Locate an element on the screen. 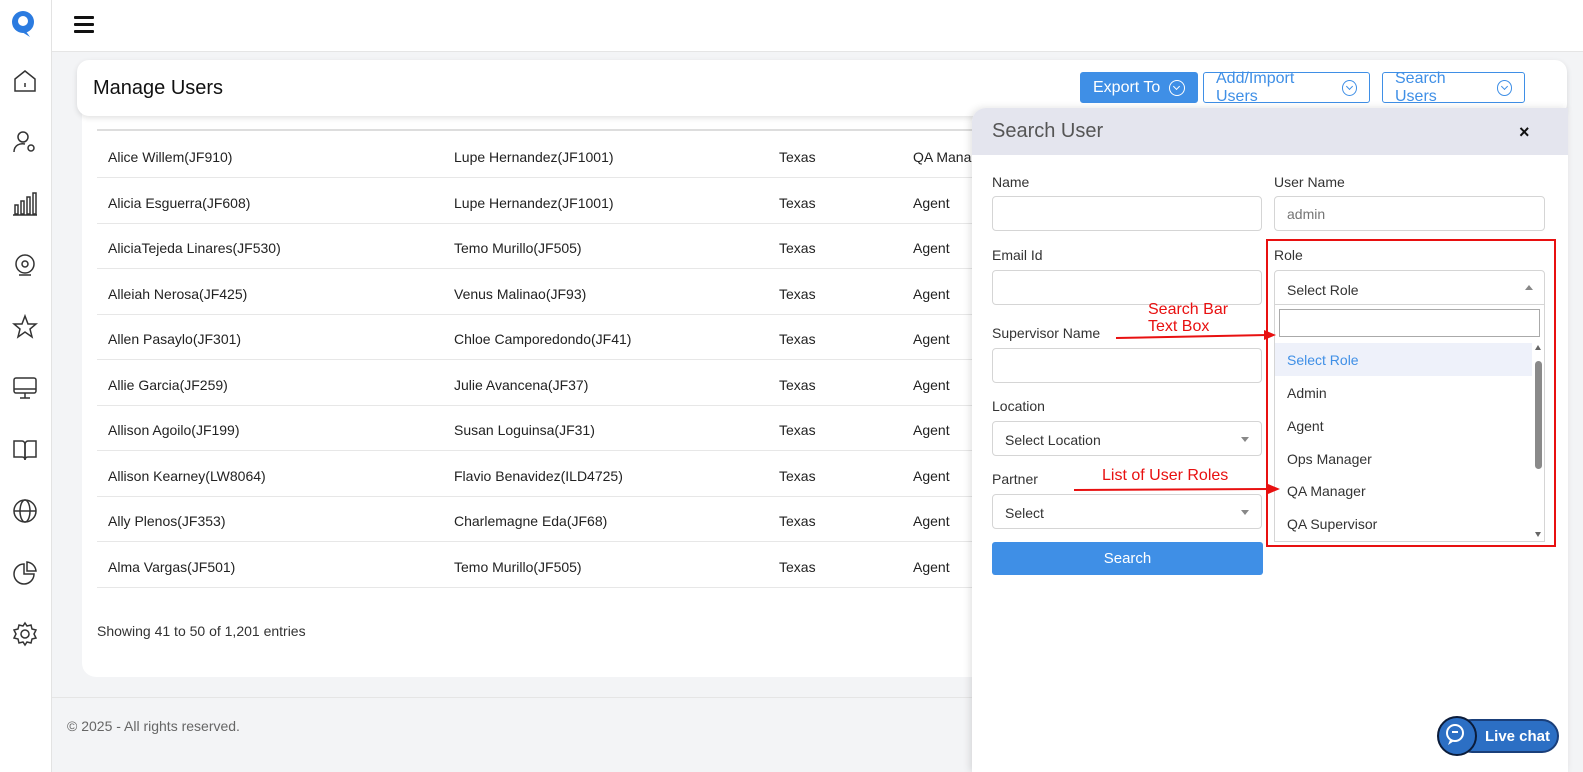 The width and height of the screenshot is (1583, 772). email-label: Email Id is located at coordinates (1017, 255).